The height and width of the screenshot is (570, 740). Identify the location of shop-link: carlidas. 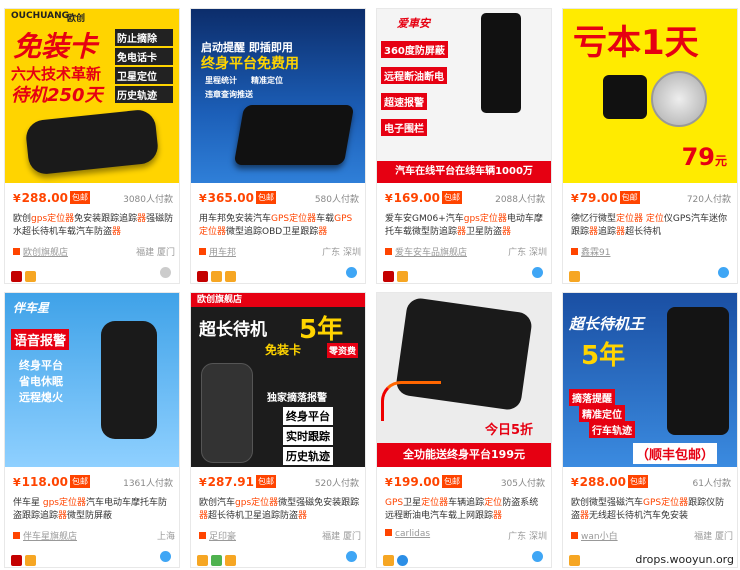
(407, 534).